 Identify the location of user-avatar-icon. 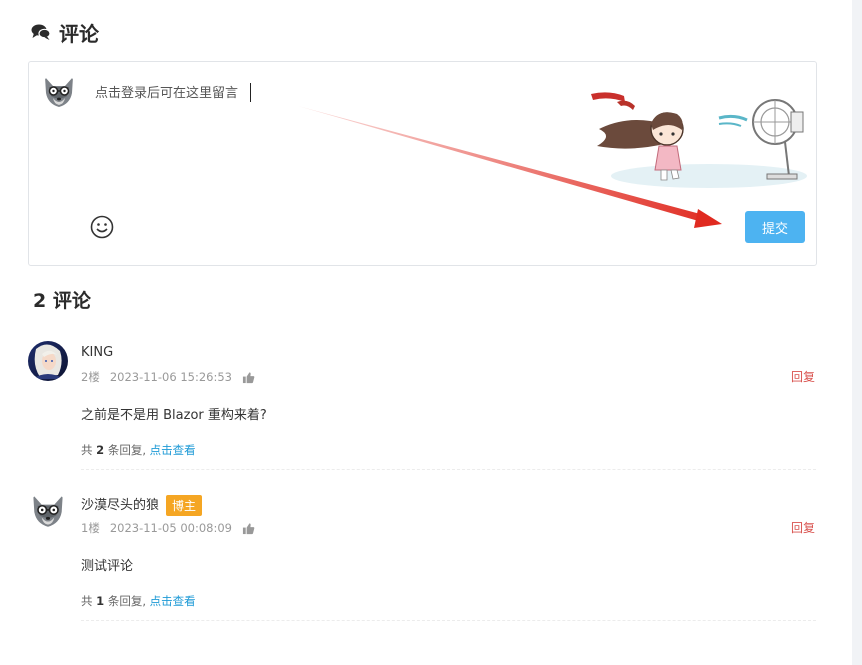
(48, 361).